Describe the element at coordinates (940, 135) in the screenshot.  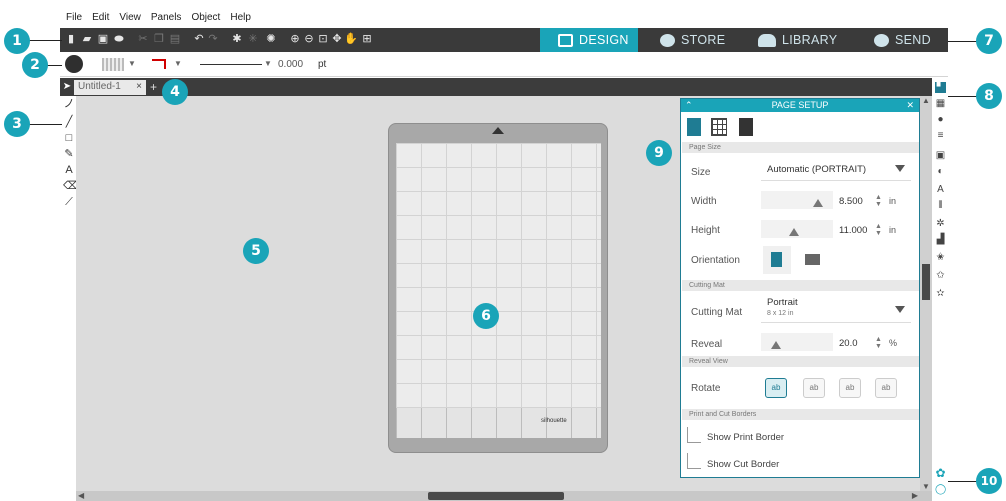
I see `line-style-icon: ≡` at that location.